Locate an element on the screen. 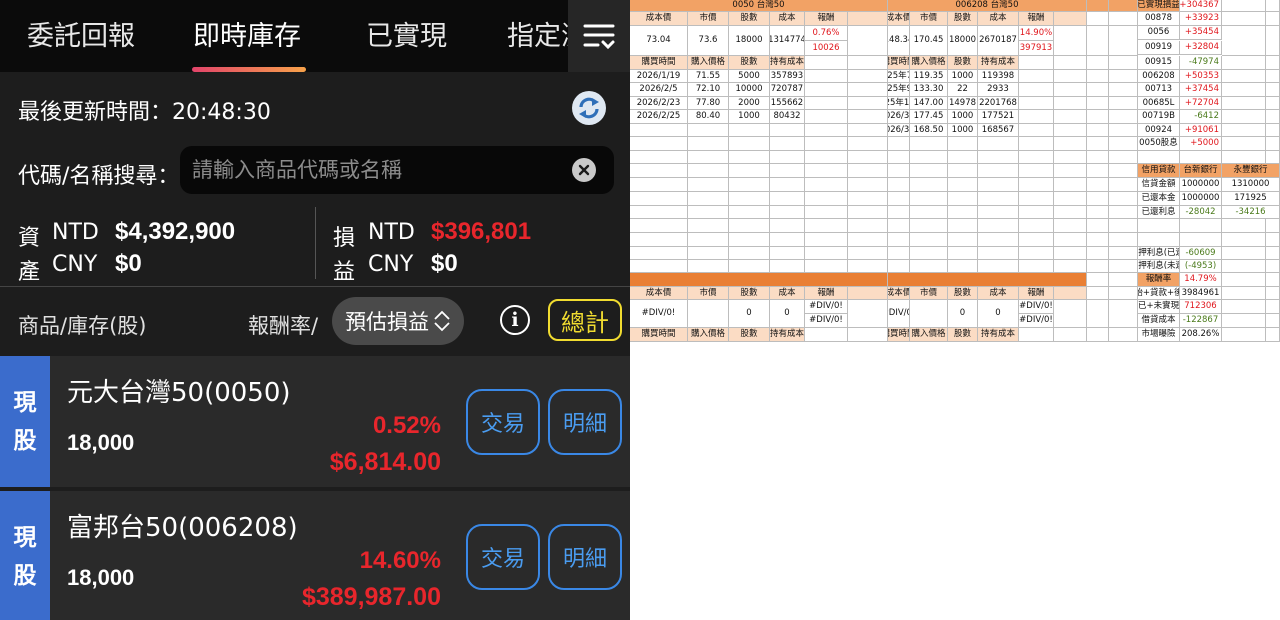 This screenshot has width=1280, height=620. sheet-cell: 2026/2/25 is located at coordinates (659, 117).